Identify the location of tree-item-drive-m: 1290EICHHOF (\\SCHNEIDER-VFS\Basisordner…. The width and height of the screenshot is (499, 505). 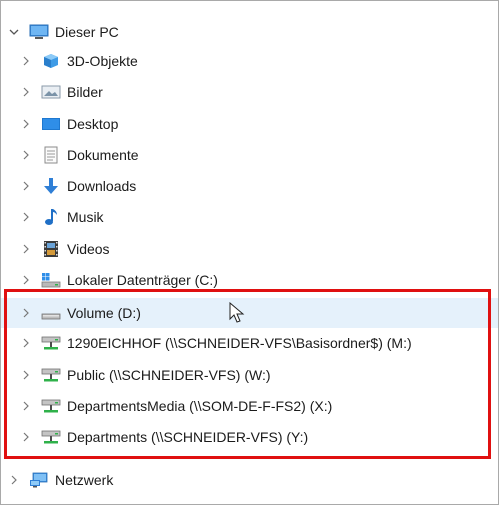
(249, 343).